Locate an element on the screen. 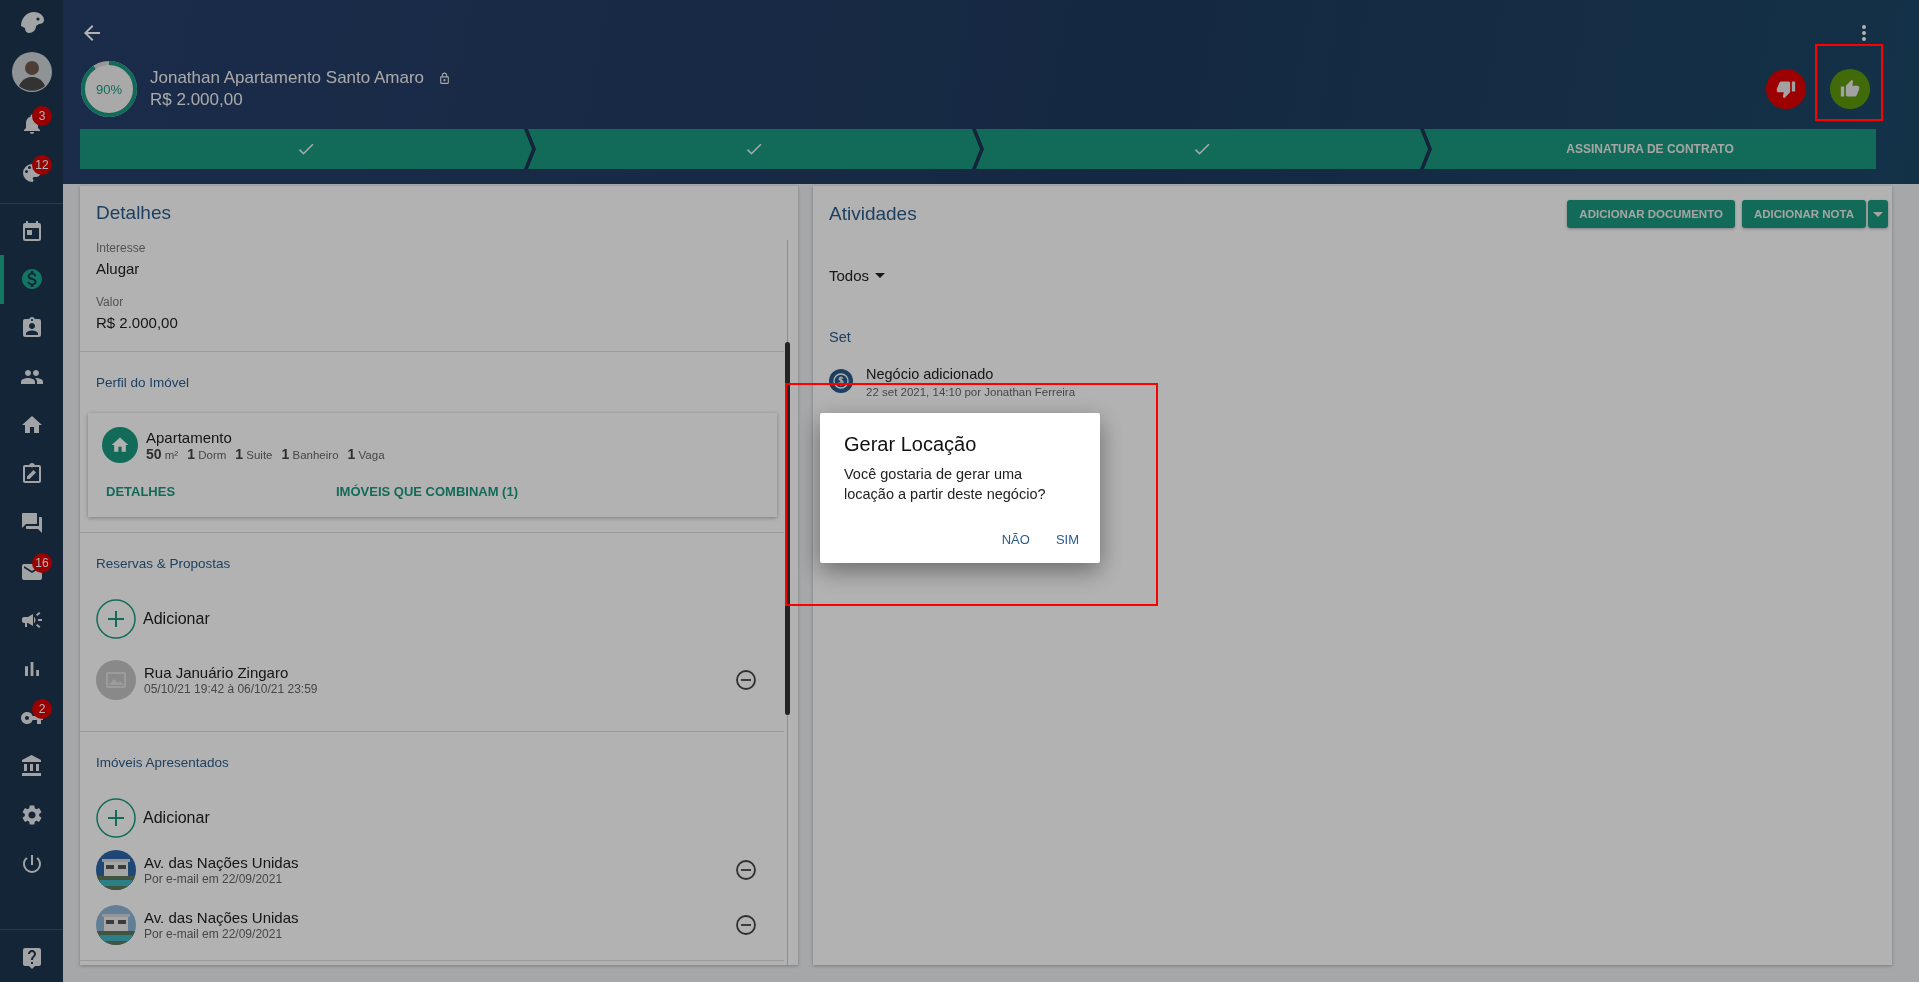 This screenshot has width=1919, height=982. scrollbar-thumb is located at coordinates (787, 528).